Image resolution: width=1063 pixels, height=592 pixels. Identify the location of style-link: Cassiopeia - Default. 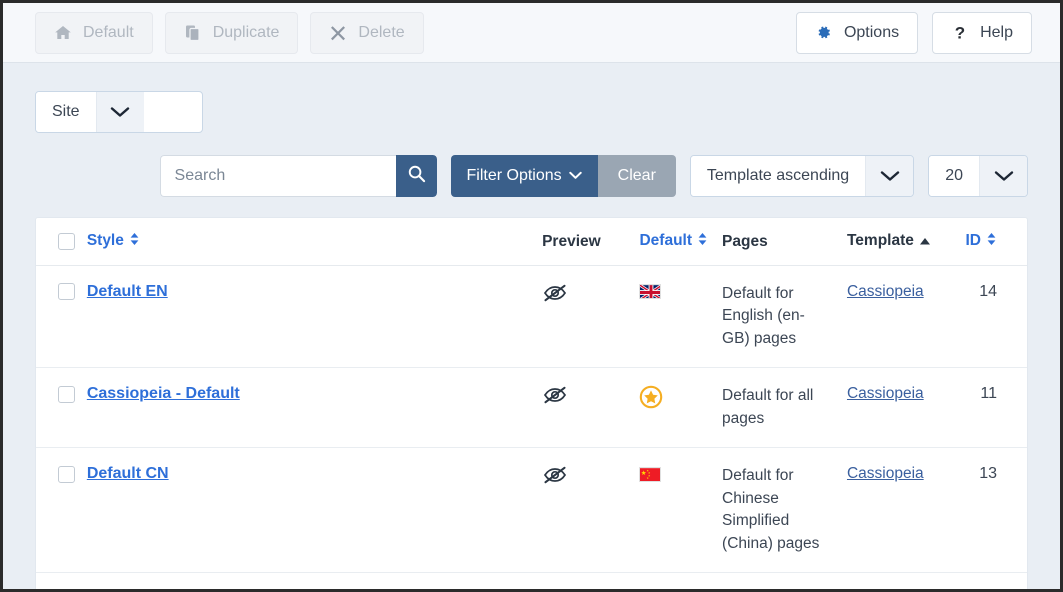
(163, 393).